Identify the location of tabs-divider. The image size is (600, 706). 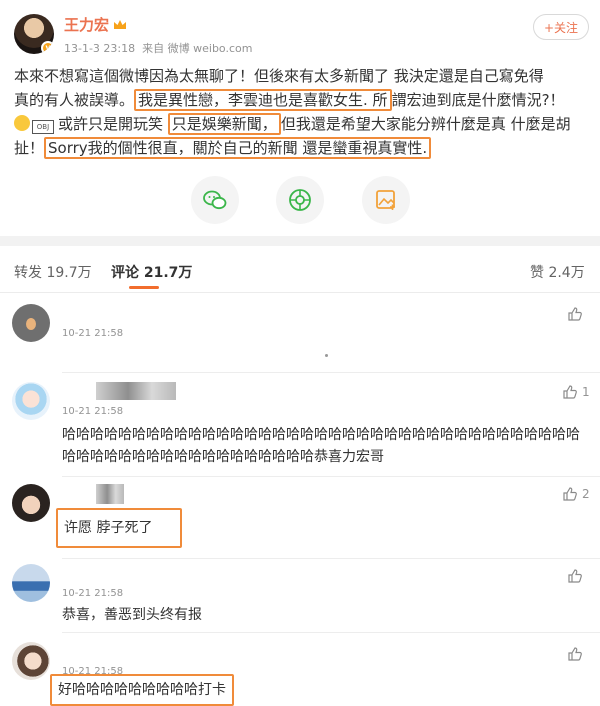
(300, 292).